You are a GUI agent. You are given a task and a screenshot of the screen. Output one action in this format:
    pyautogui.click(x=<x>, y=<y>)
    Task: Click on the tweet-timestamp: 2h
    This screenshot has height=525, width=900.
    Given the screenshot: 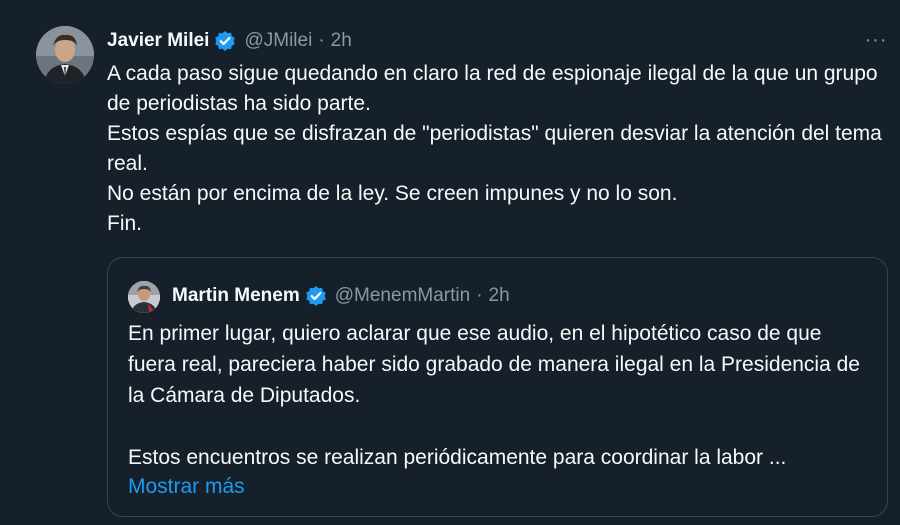 What is the action you would take?
    pyautogui.click(x=341, y=41)
    